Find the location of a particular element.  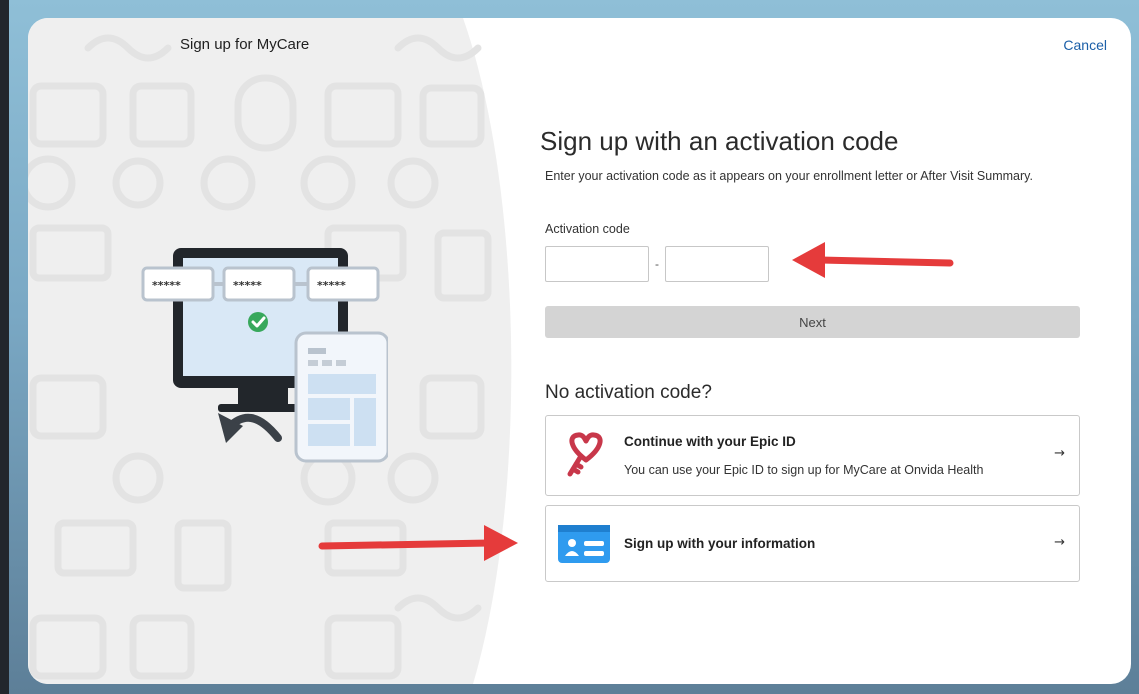

activation-code-part1-input is located at coordinates (597, 264).